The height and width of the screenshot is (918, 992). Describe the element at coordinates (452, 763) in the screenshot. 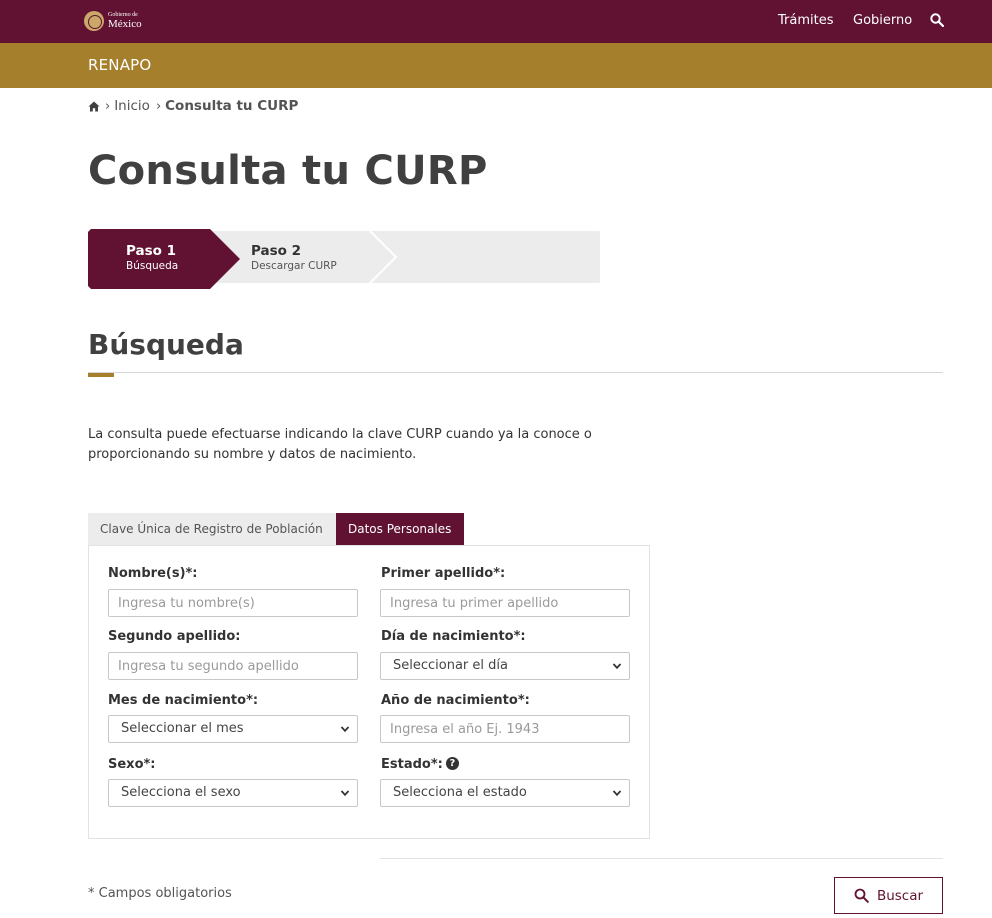

I see `question-help-icon: ?` at that location.